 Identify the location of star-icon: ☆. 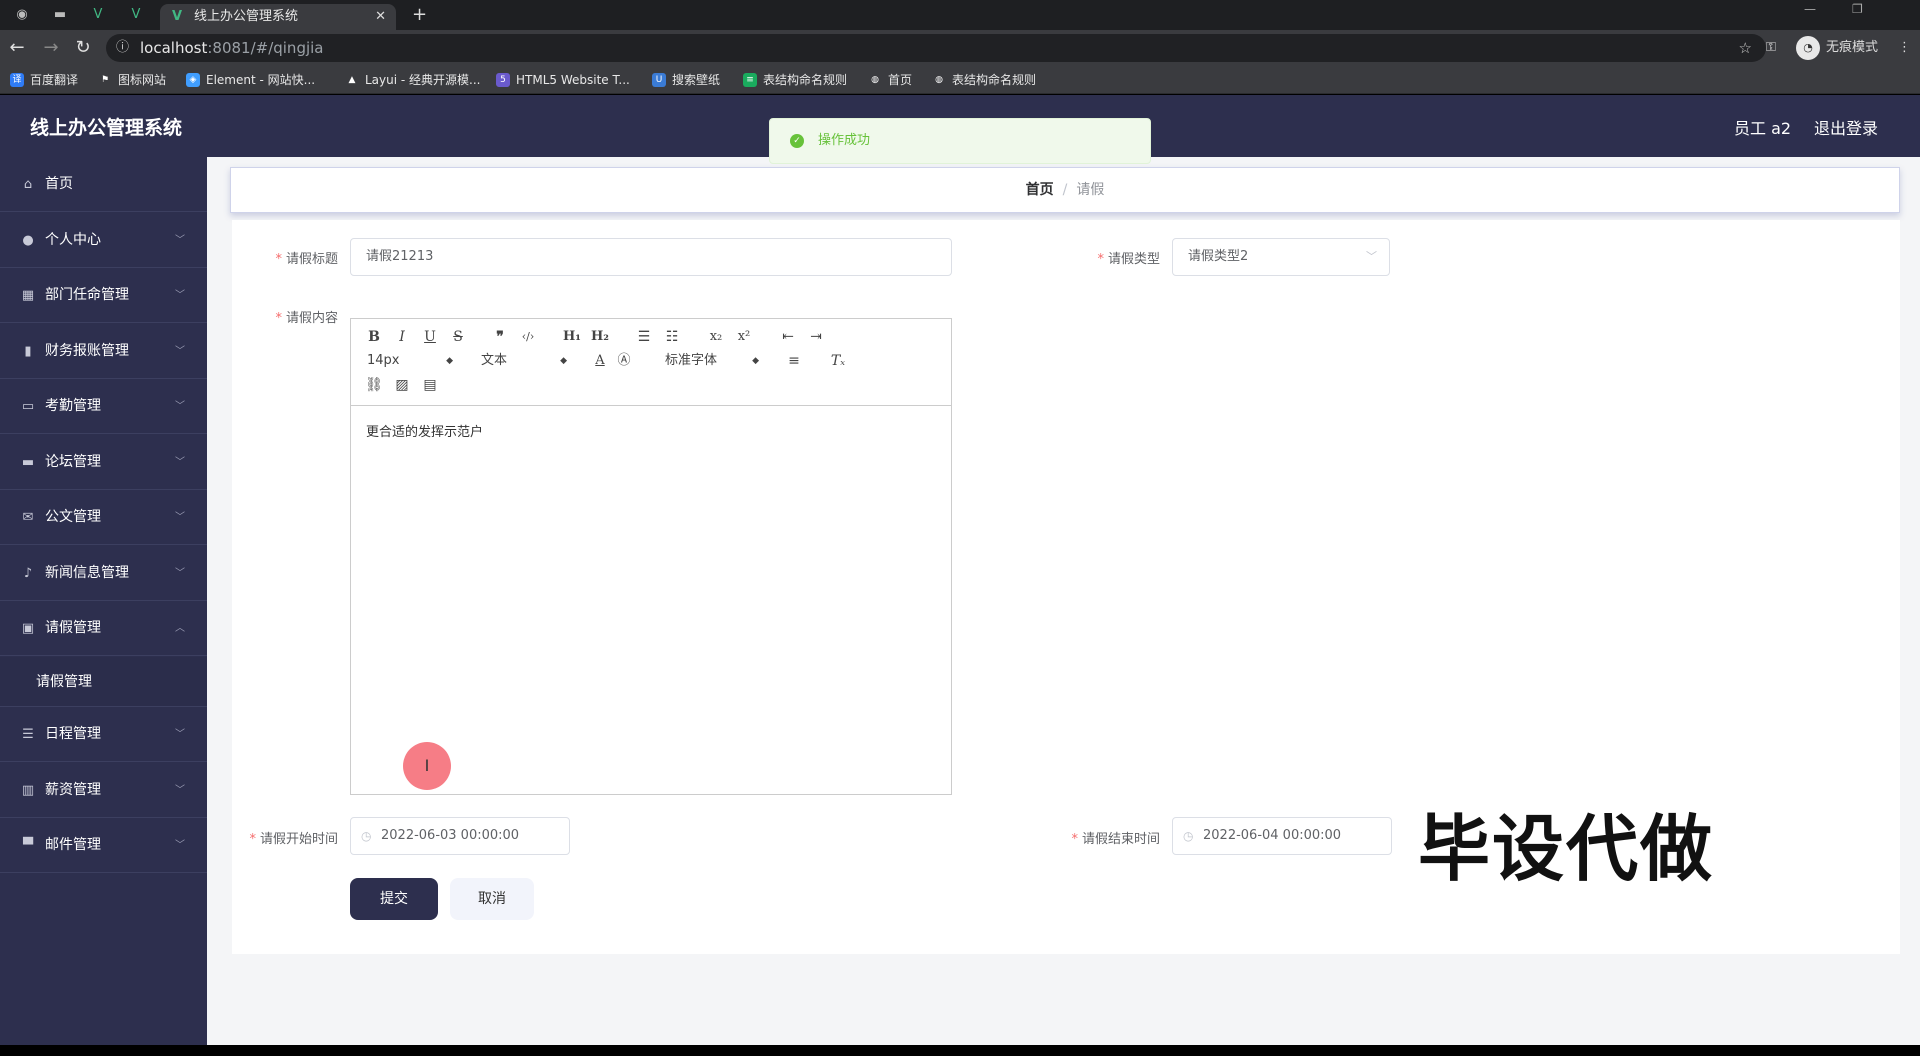
(1745, 48).